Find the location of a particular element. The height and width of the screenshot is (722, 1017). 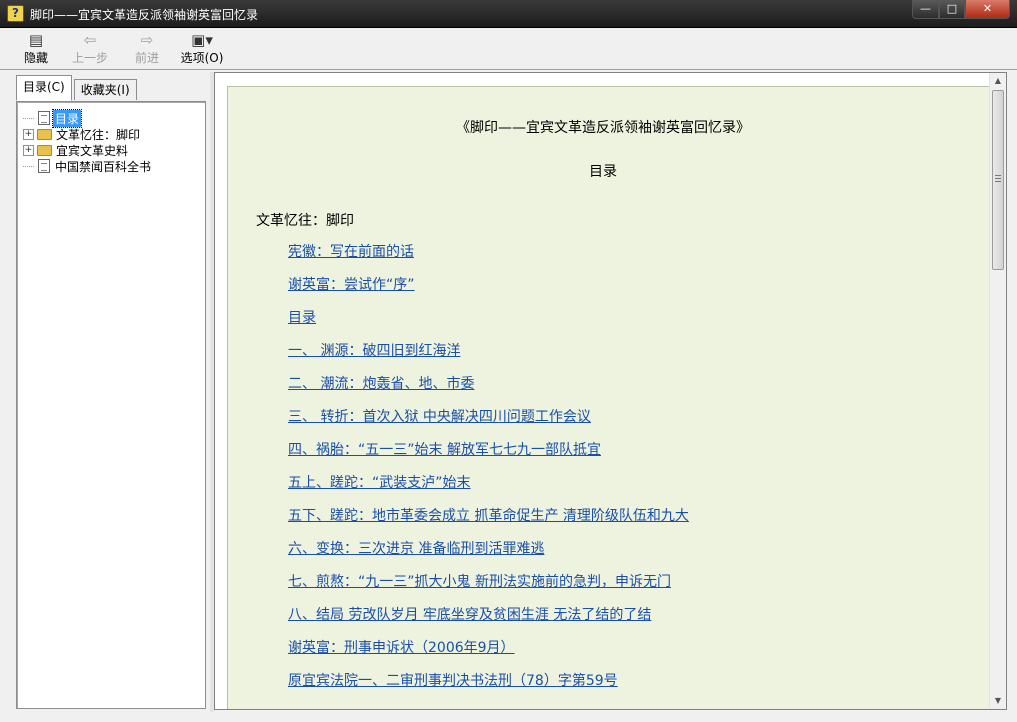

list-item: 七、煎熬：“九一三”抓大小鬼 新刑法实施前的急判，申诉无门 is located at coordinates (488, 588).